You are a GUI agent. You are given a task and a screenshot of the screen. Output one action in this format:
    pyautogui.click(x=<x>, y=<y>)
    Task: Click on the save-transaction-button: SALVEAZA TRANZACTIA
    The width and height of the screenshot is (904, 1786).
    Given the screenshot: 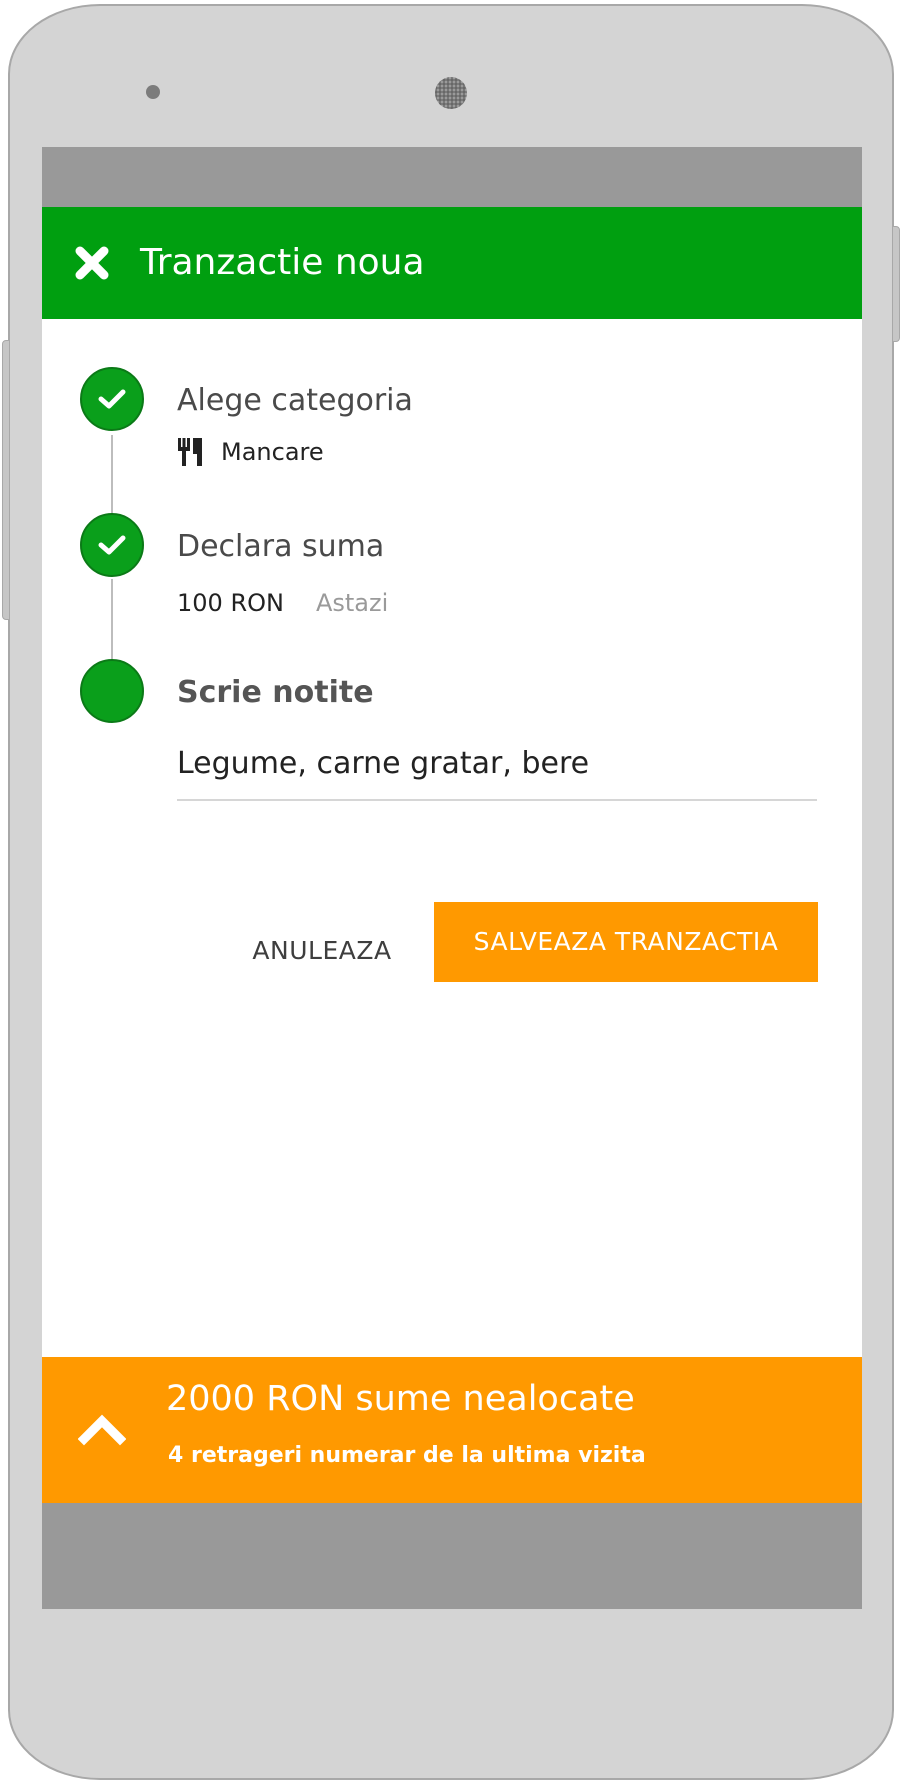 What is the action you would take?
    pyautogui.click(x=626, y=942)
    